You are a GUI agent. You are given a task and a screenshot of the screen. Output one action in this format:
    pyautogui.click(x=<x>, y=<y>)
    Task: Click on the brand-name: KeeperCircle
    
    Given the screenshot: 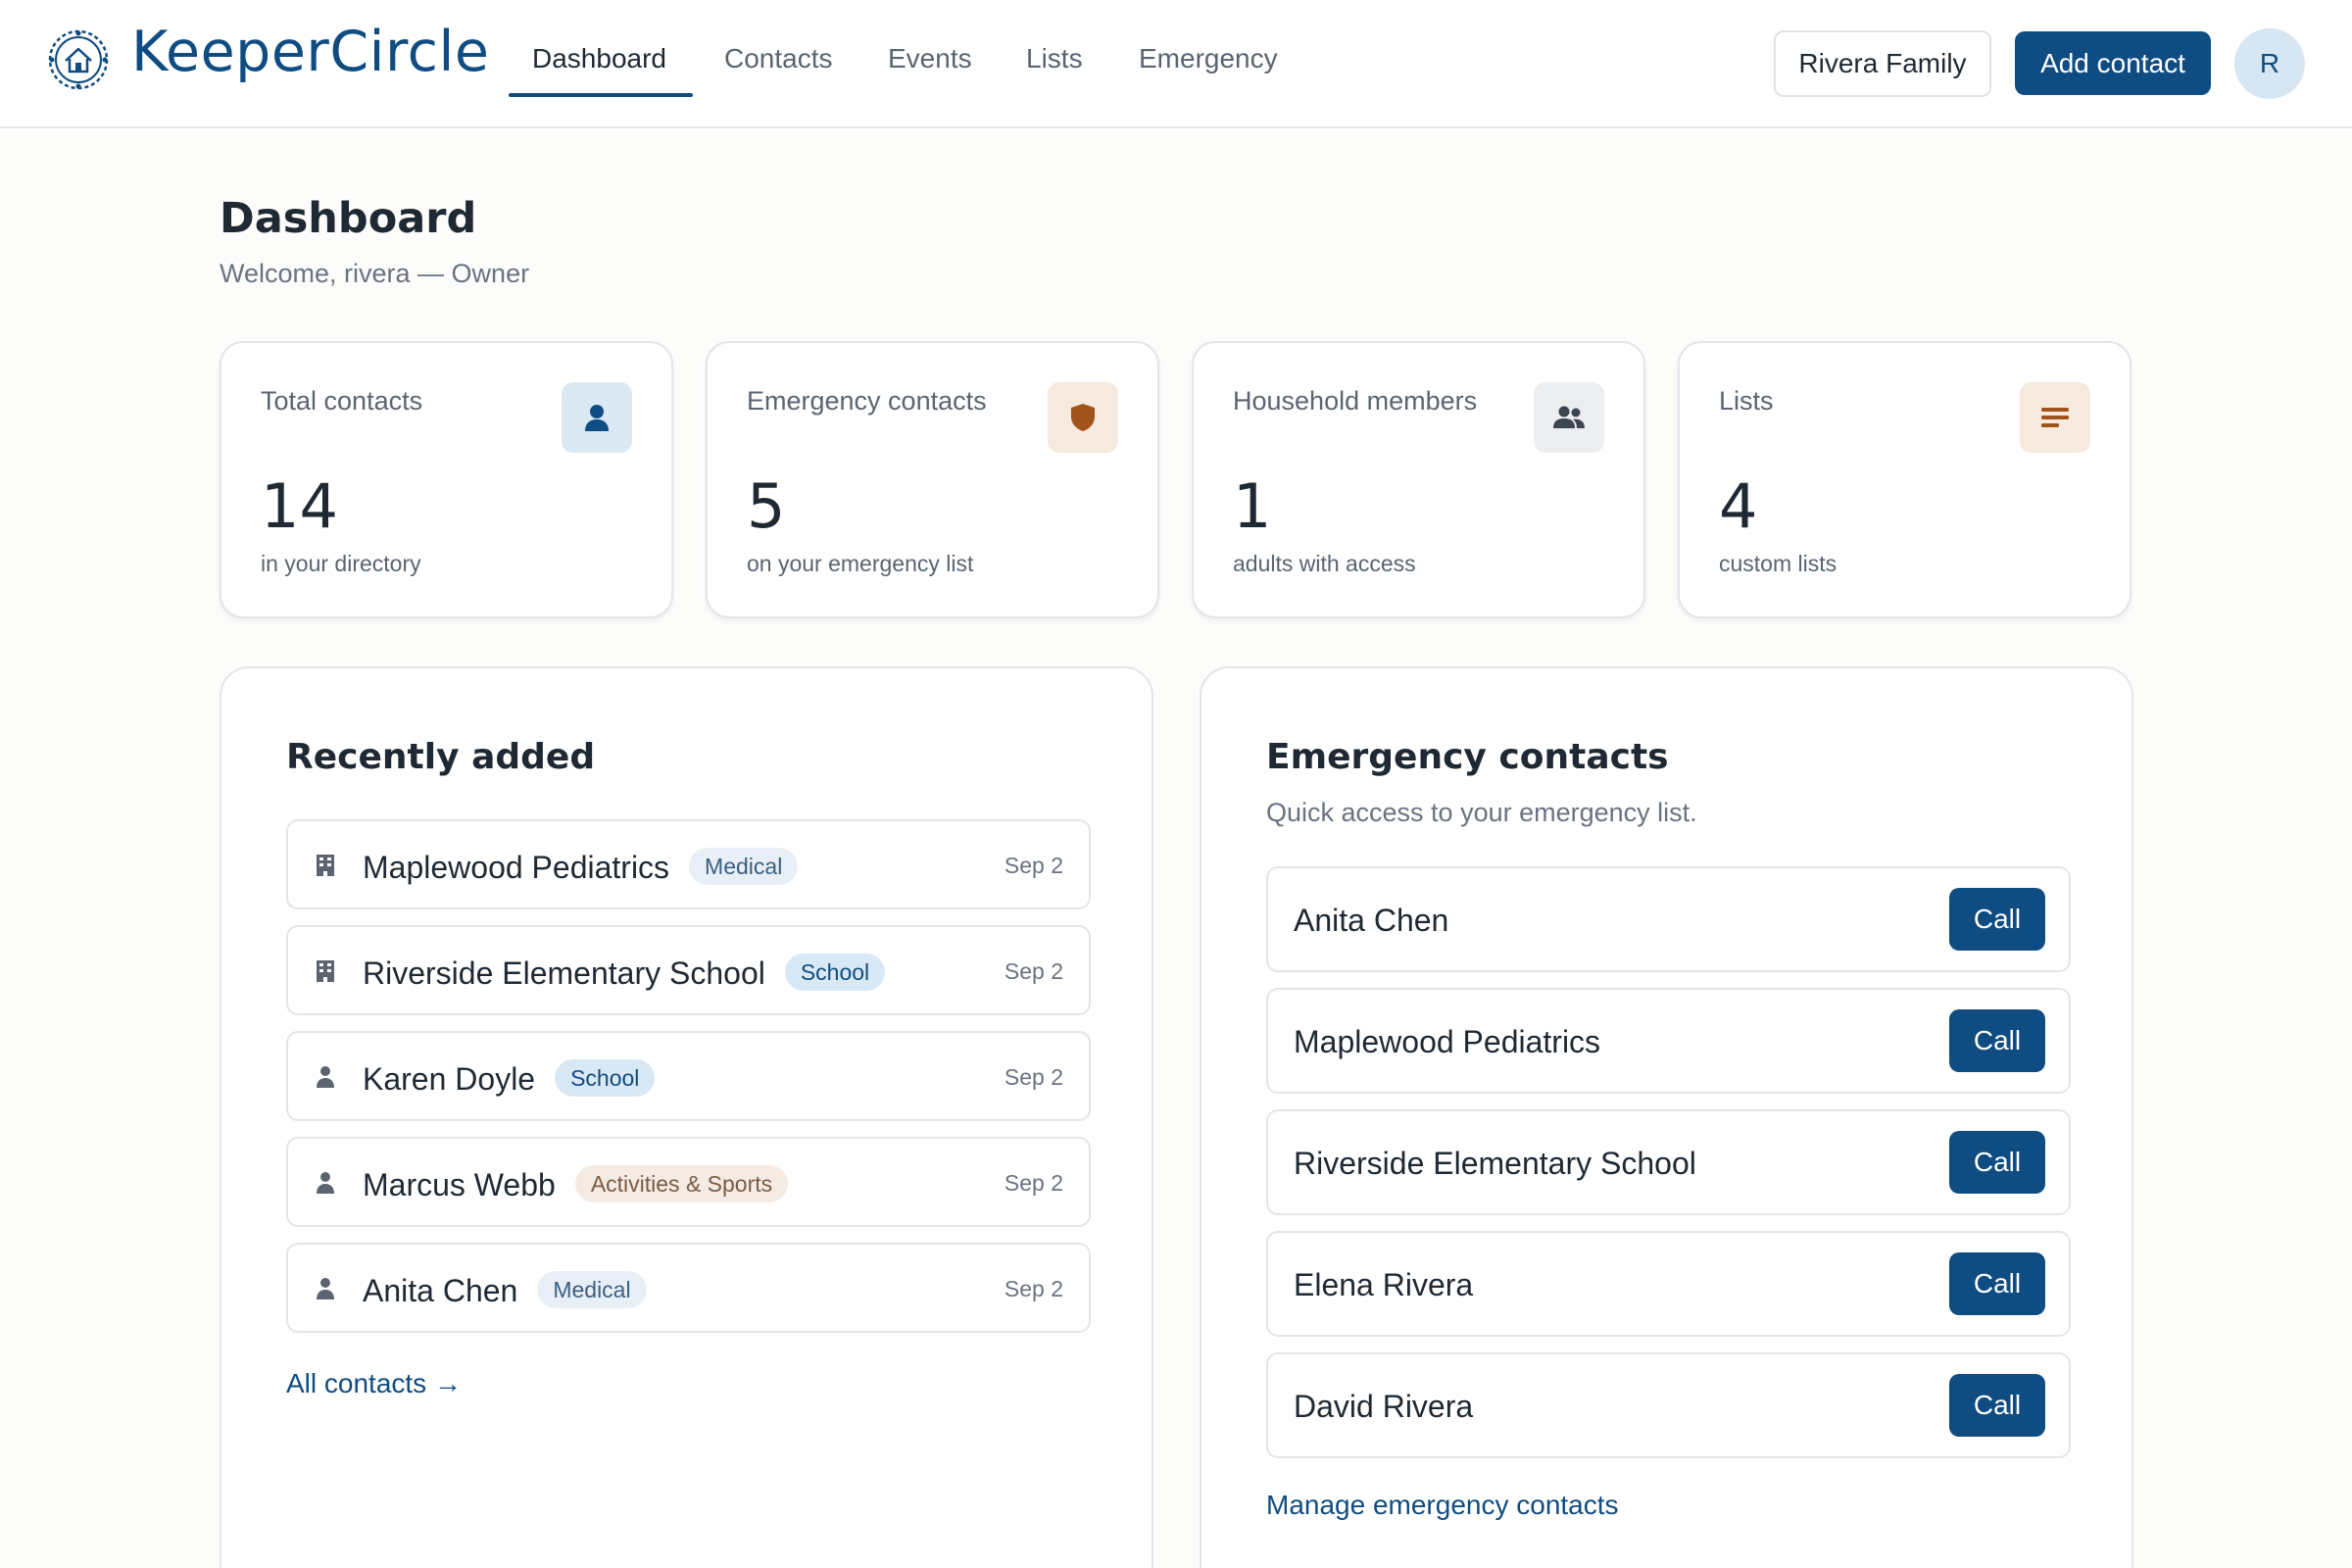 What is the action you would take?
    pyautogui.click(x=310, y=52)
    